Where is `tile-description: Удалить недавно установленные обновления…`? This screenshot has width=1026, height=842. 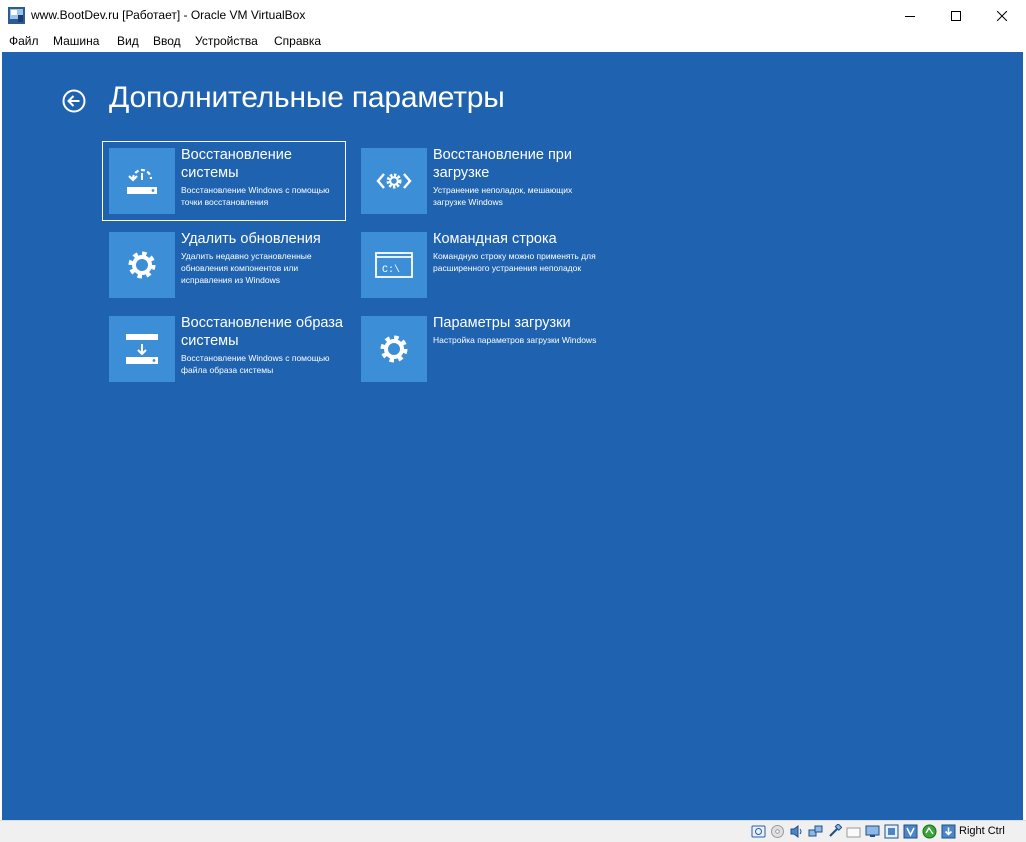
tile-description: Удалить недавно установленные обновления… is located at coordinates (246, 268).